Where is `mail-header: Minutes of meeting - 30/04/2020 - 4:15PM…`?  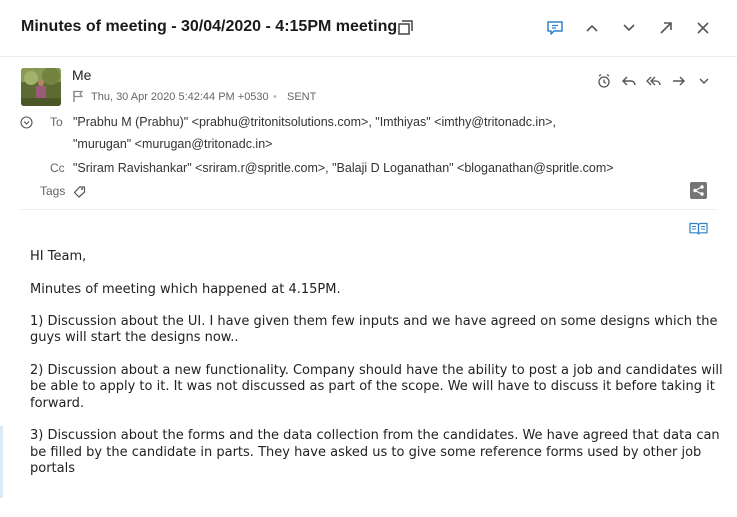 mail-header: Minutes of meeting - 30/04/2020 - 4:15PM… is located at coordinates (368, 28).